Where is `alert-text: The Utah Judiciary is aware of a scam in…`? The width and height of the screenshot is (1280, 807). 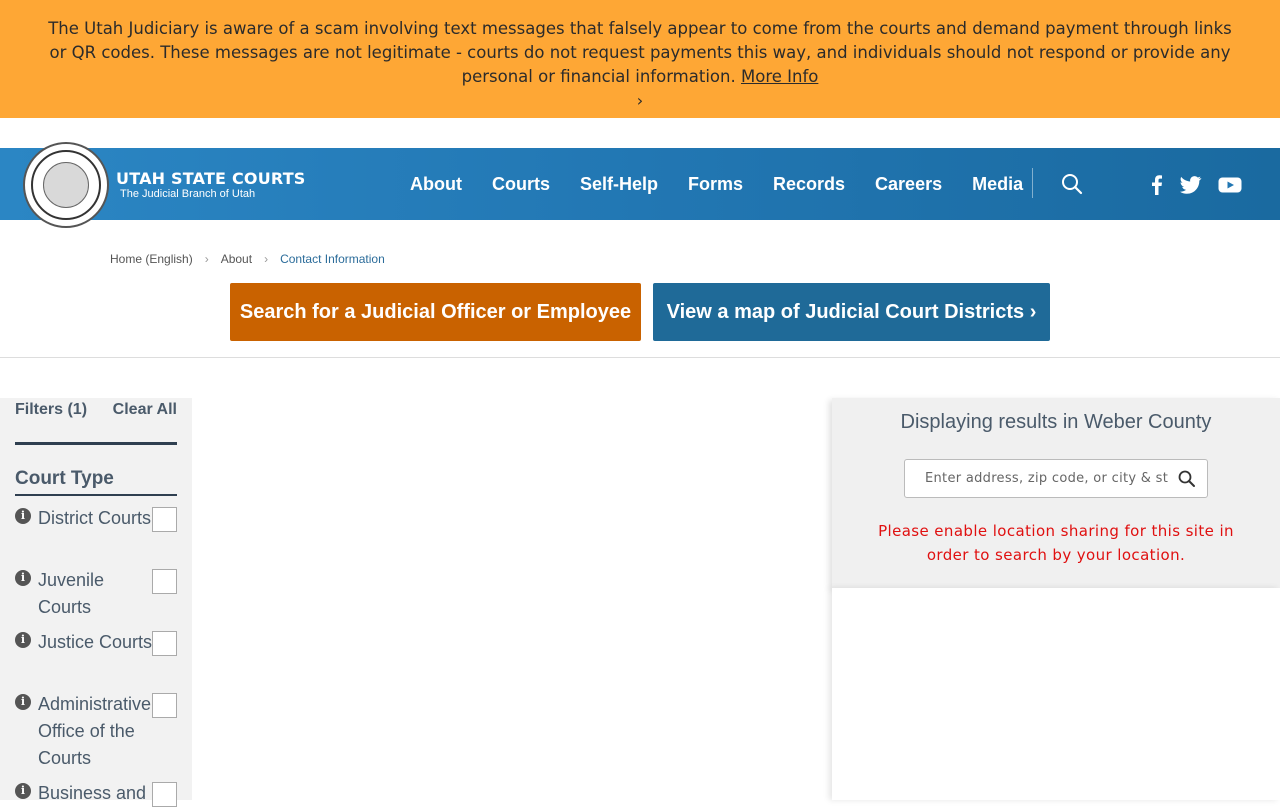
alert-text: The Utah Judiciary is aware of a scam in… is located at coordinates (640, 52).